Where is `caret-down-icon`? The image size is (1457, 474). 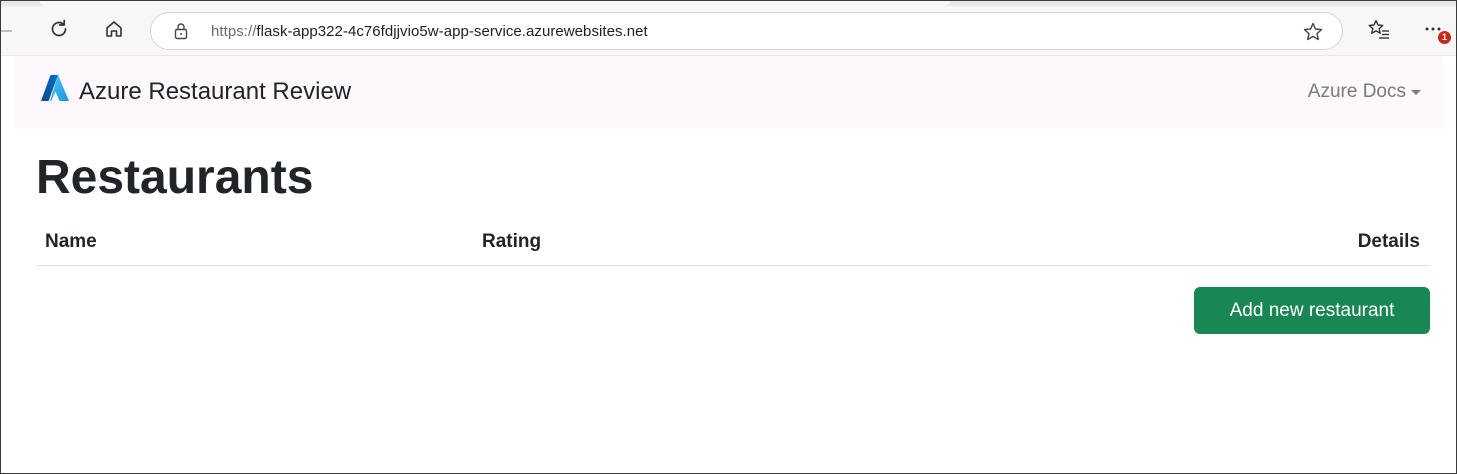
caret-down-icon is located at coordinates (1416, 92).